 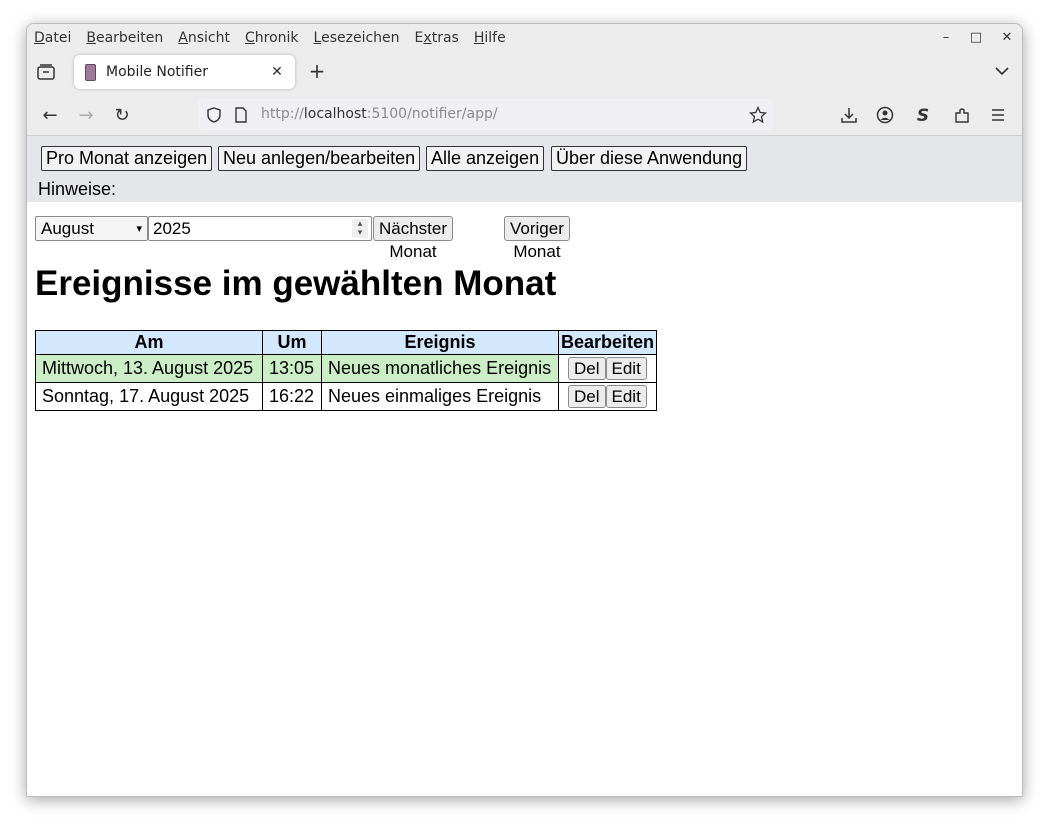 I want to click on url-text: http://localhost:5100/notifier/app/, so click(x=379, y=114).